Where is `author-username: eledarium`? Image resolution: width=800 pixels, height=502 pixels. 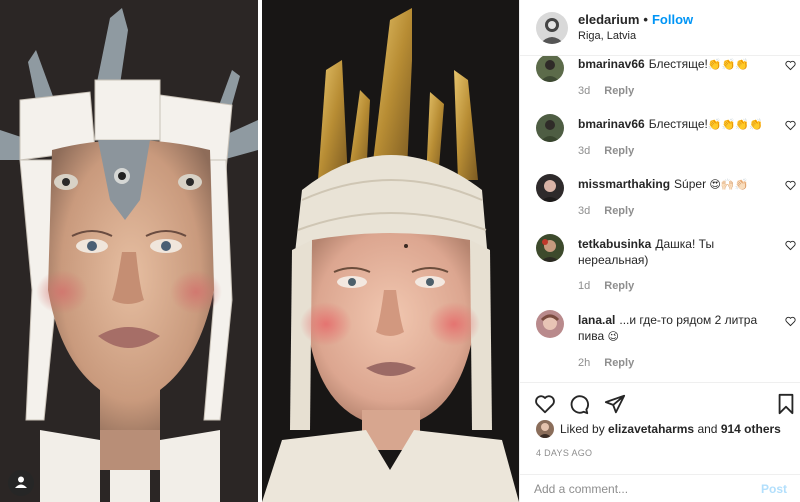 author-username: eledarium is located at coordinates (608, 20).